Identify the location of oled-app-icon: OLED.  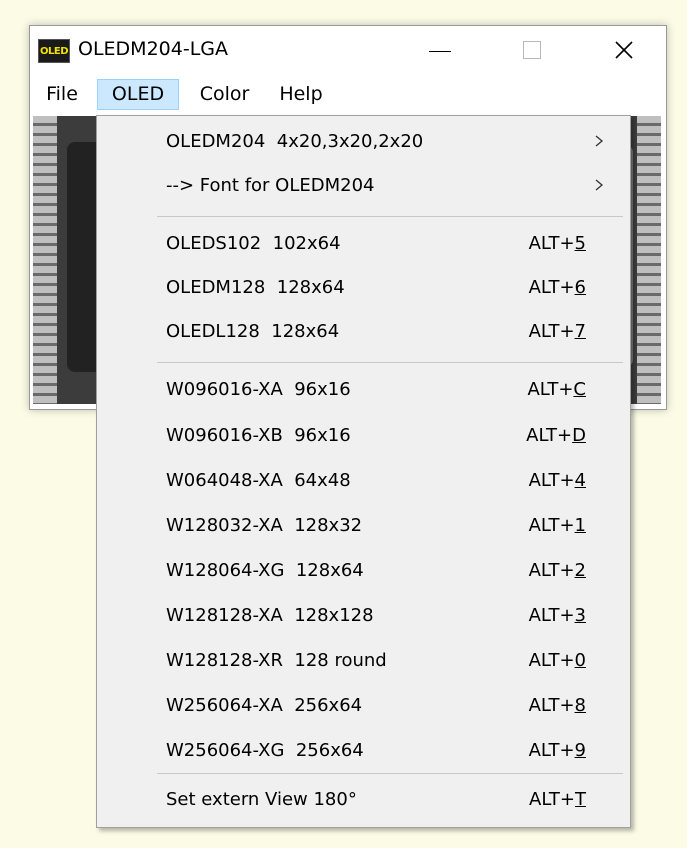
(54, 51).